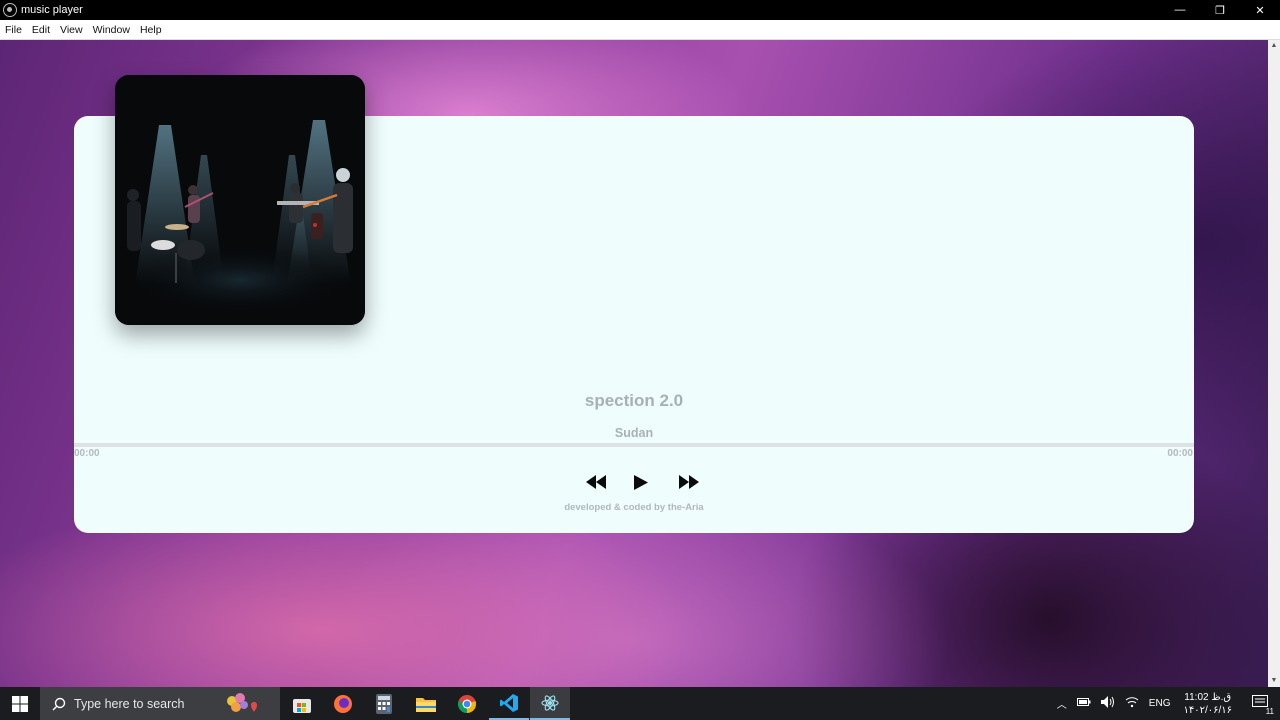 The height and width of the screenshot is (720, 1280). I want to click on song-title: spection 2.0, so click(634, 400).